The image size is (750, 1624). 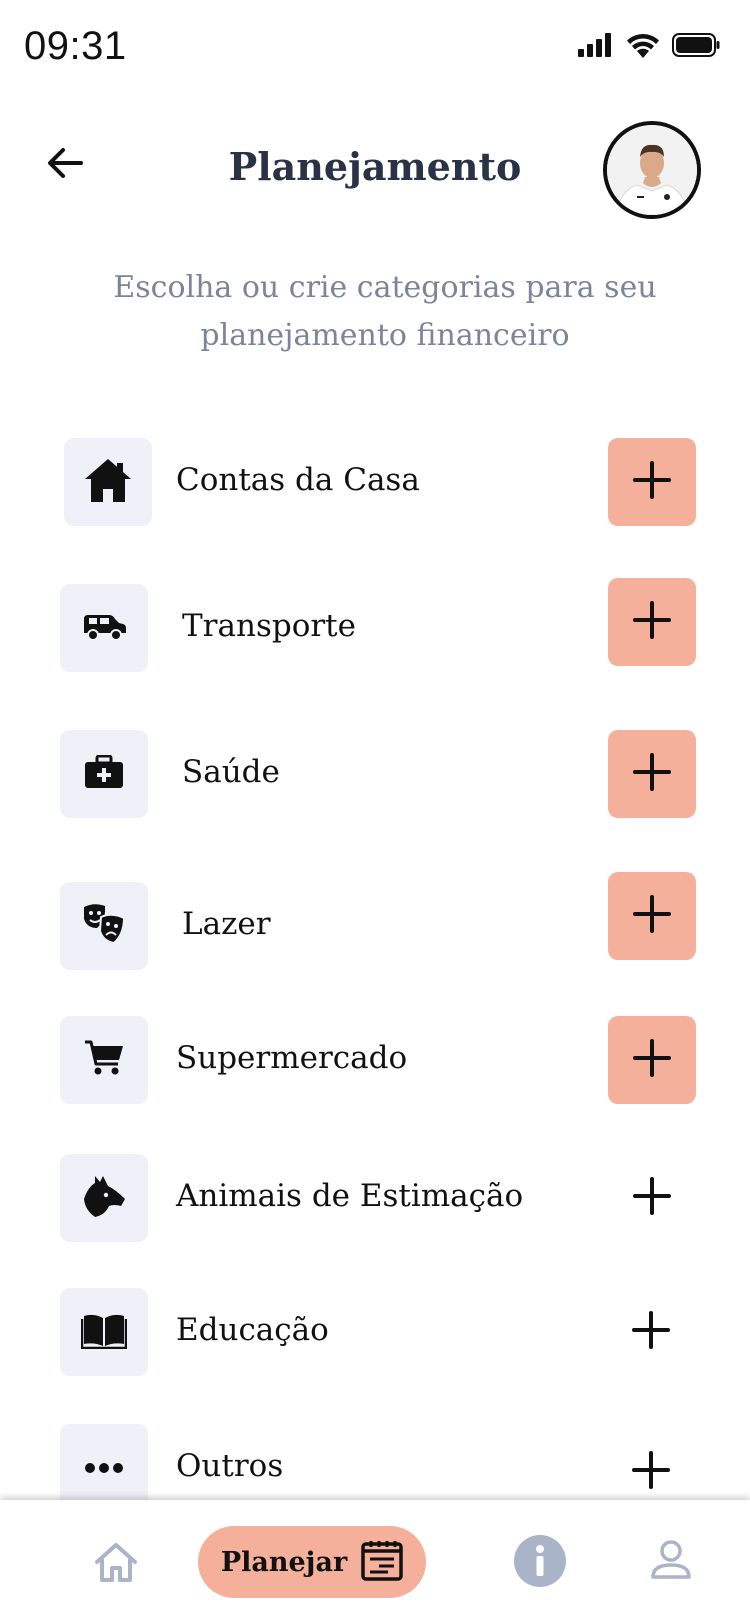 What do you see at coordinates (696, 47) in the screenshot?
I see `battery-icon` at bounding box center [696, 47].